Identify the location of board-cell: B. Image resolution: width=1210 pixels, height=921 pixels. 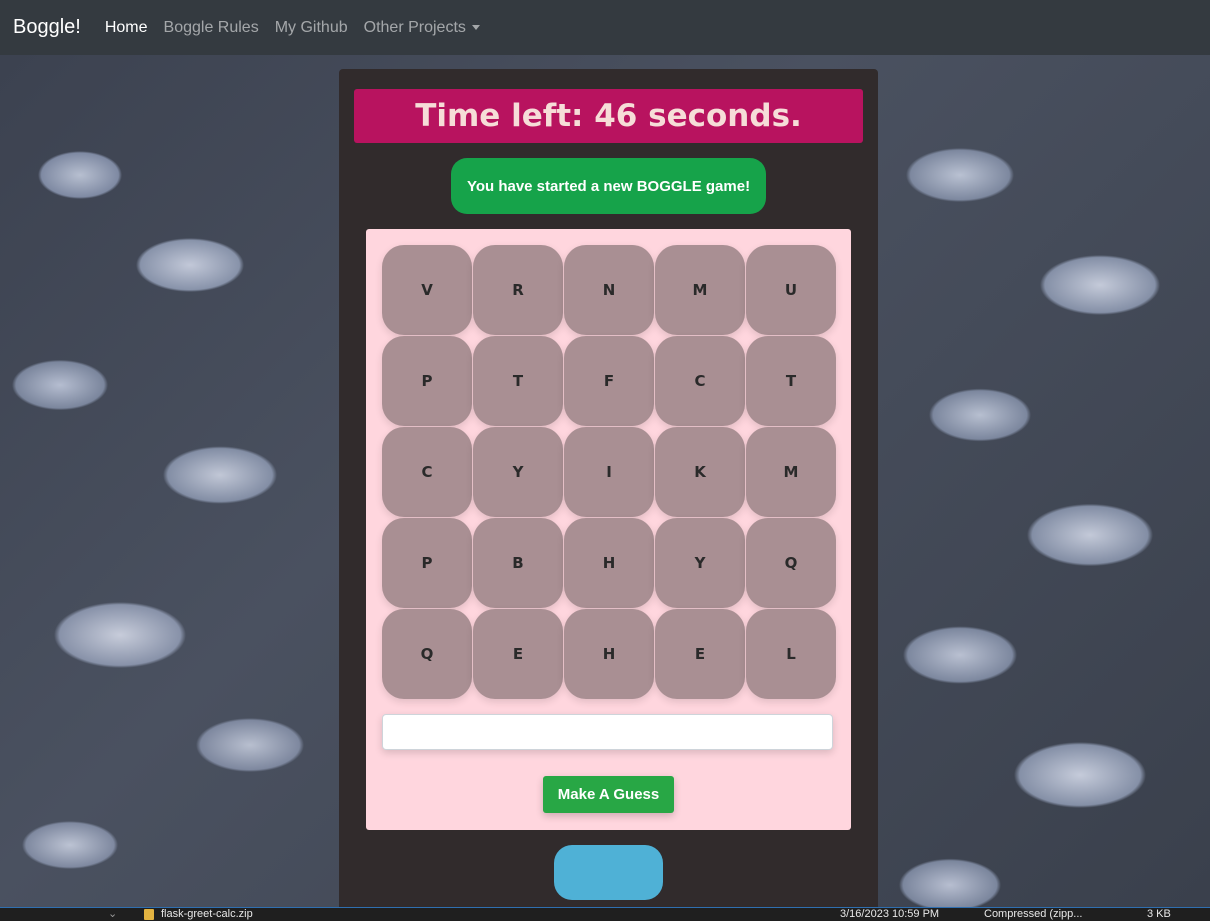
(518, 563).